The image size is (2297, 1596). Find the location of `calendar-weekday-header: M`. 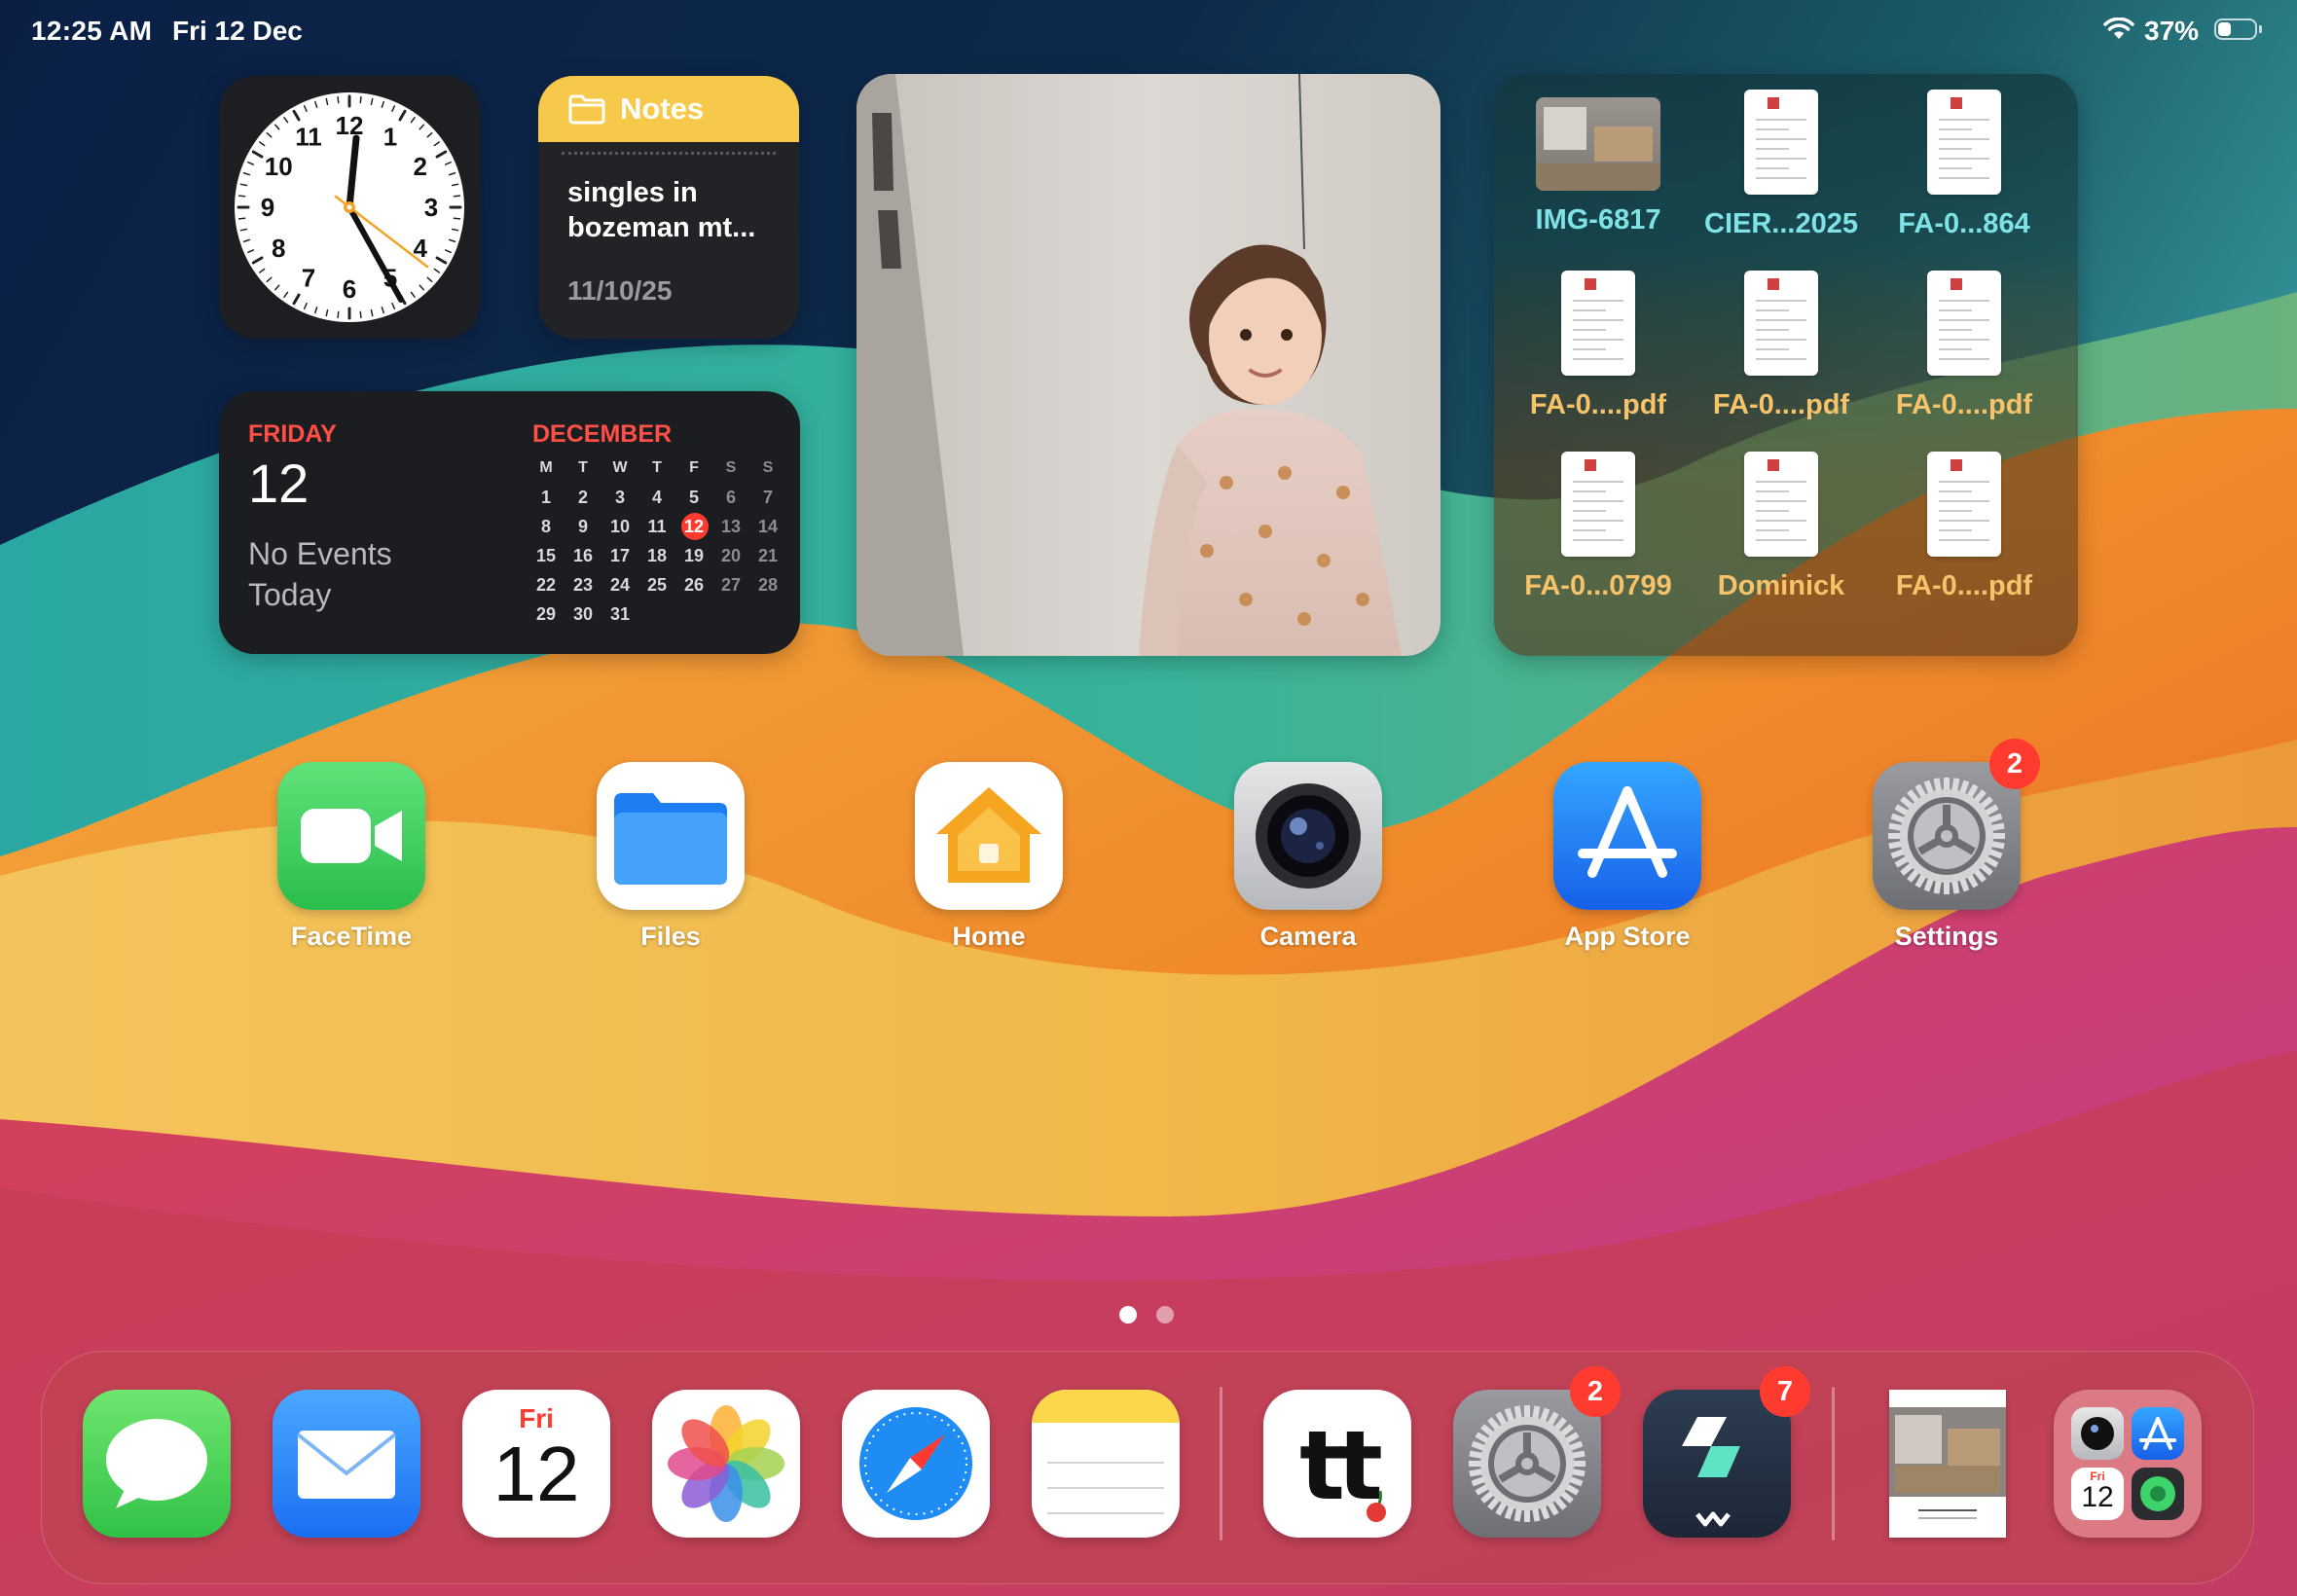

calendar-weekday-header: M is located at coordinates (546, 467).